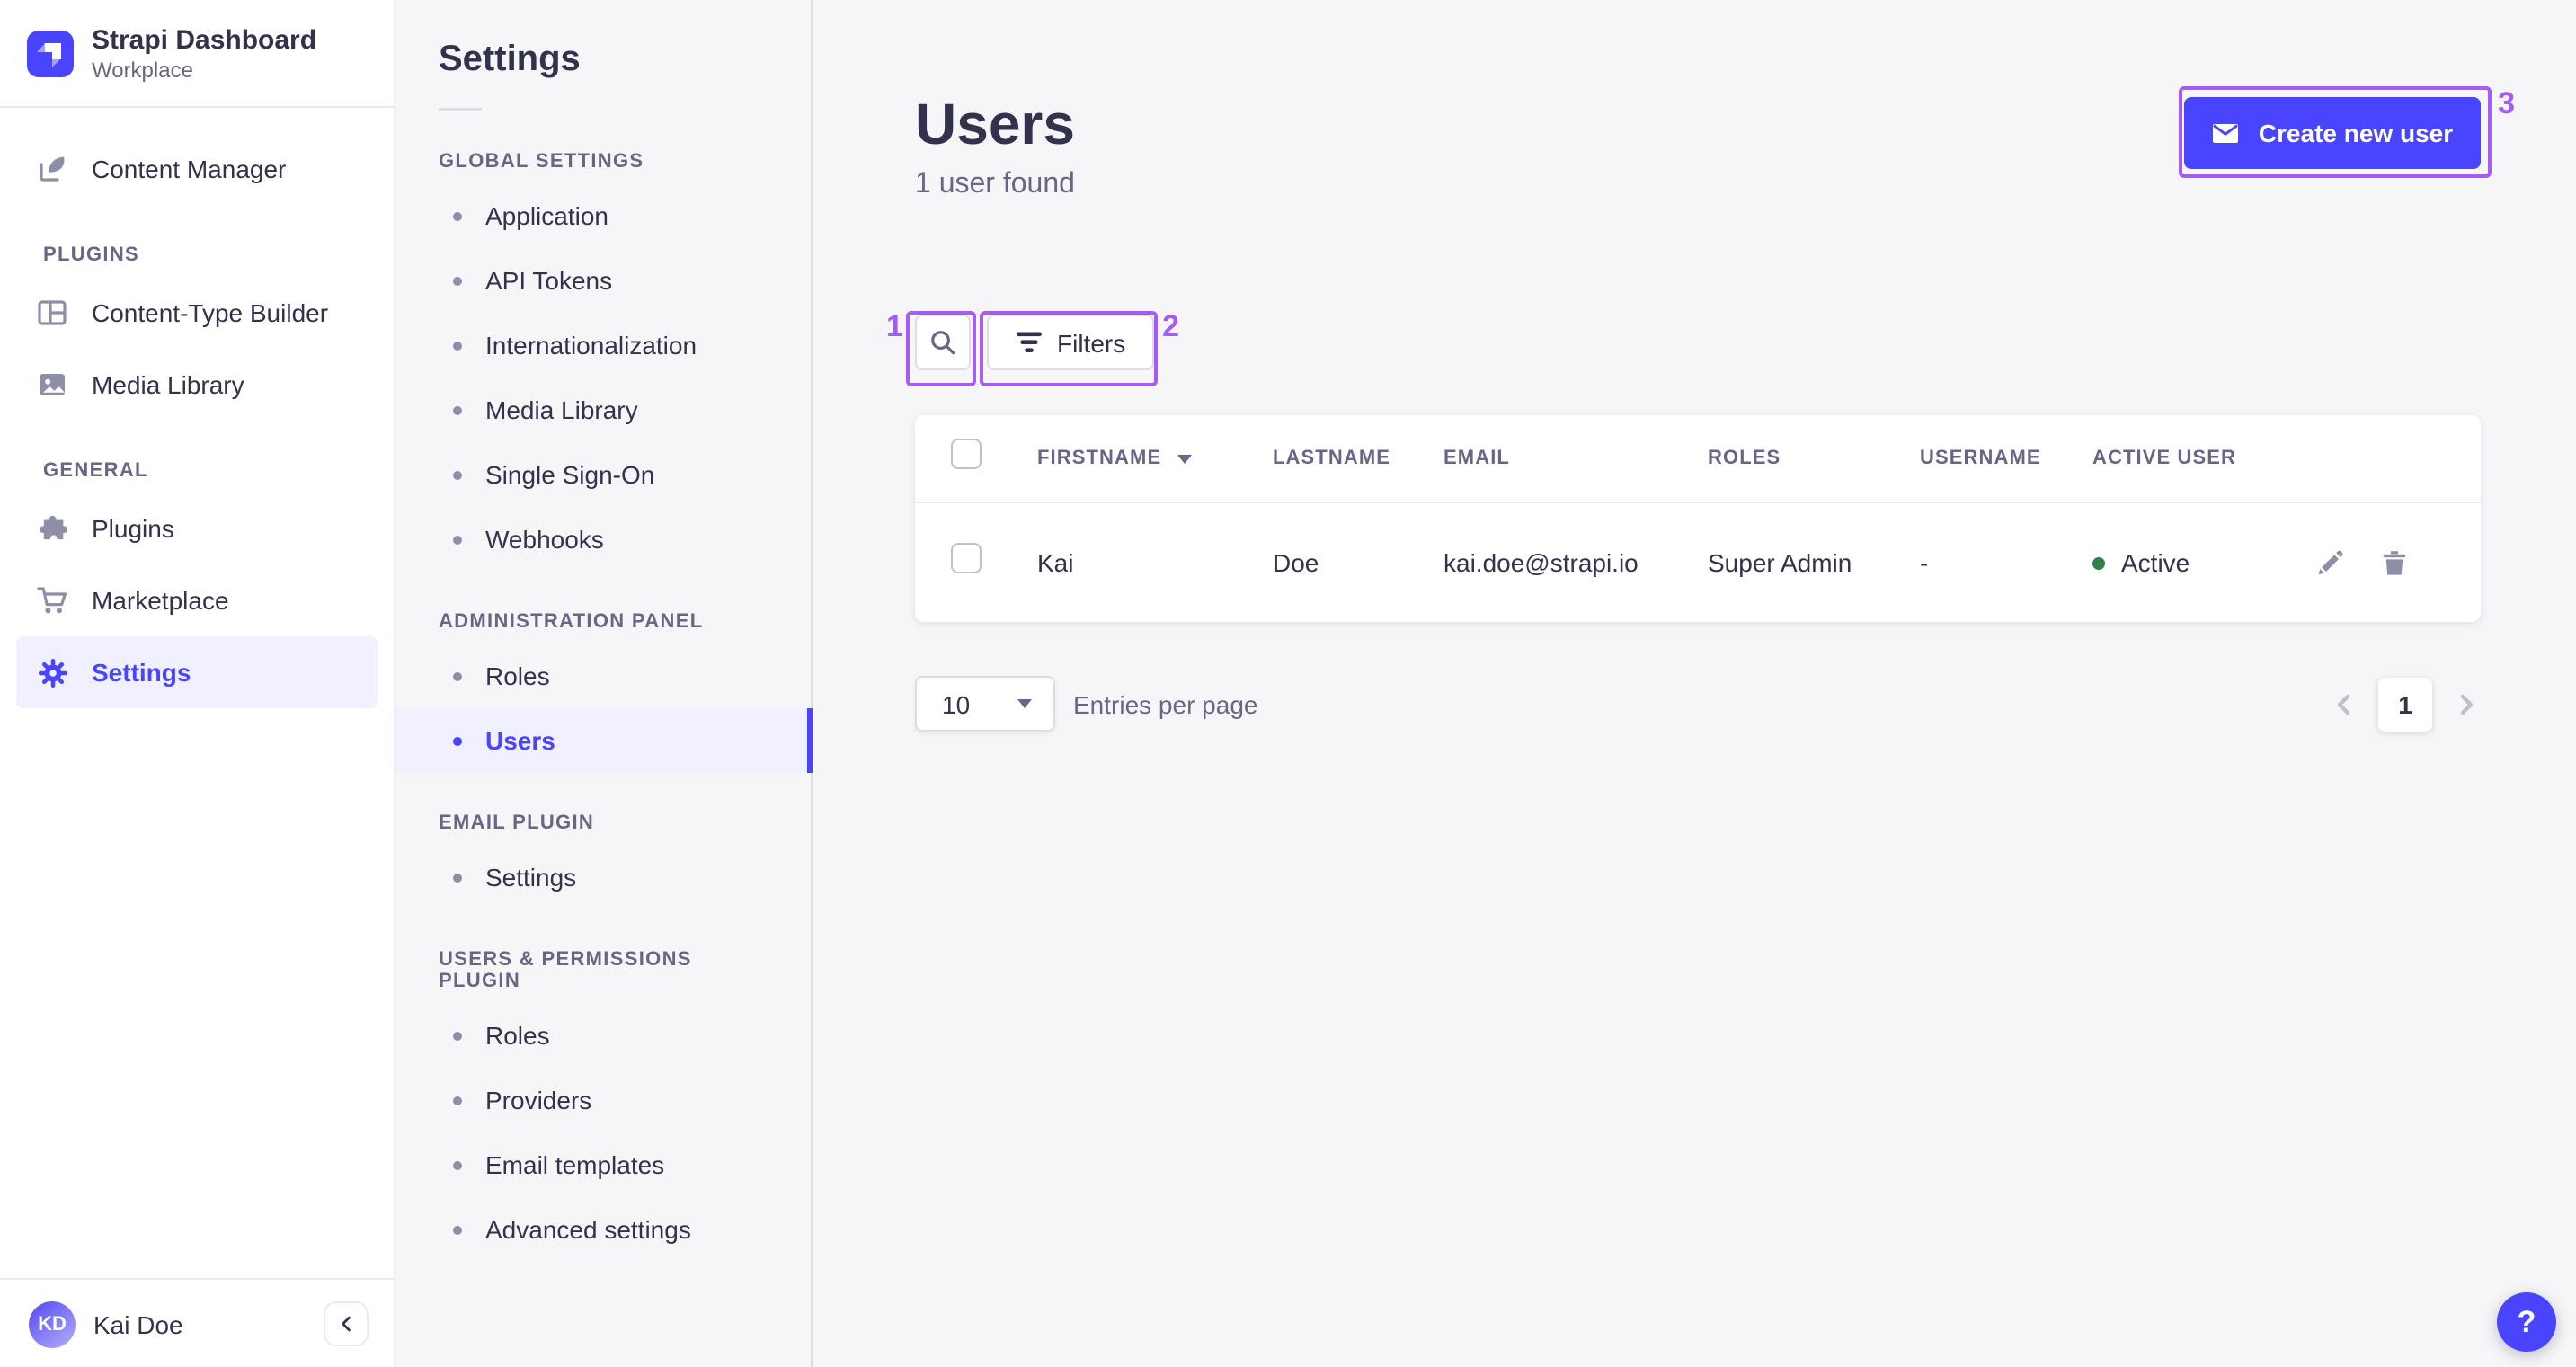  Describe the element at coordinates (531, 877) in the screenshot. I see `settings-item-label: Settings` at that location.